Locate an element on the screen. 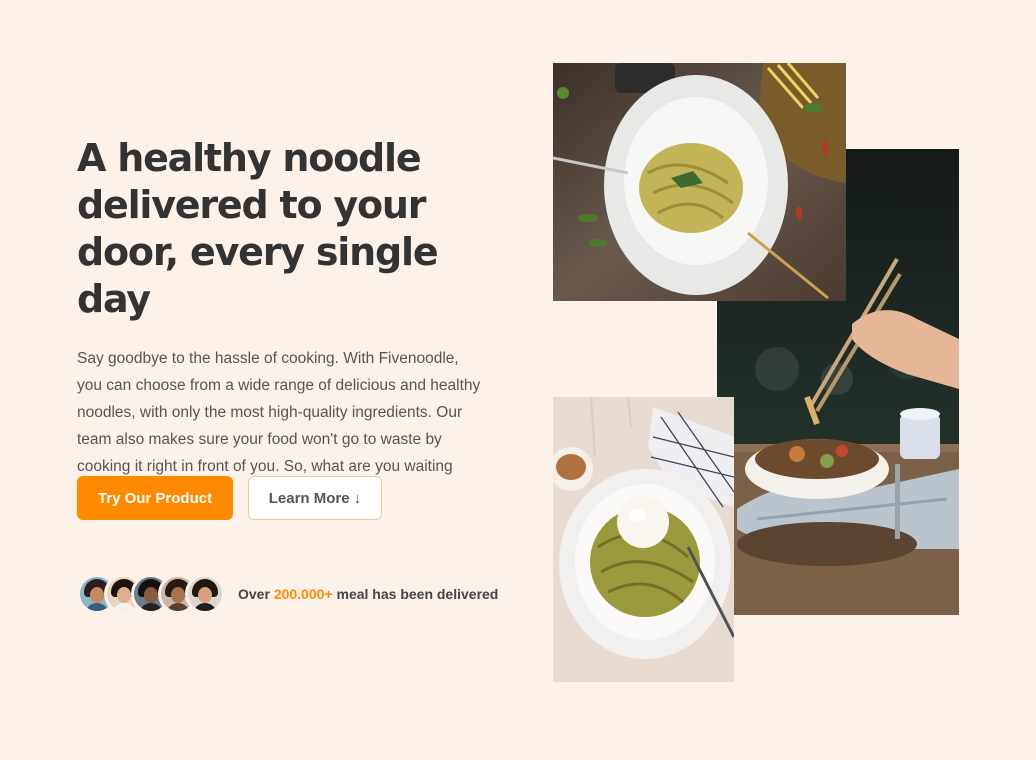  avatar is located at coordinates (205, 594).